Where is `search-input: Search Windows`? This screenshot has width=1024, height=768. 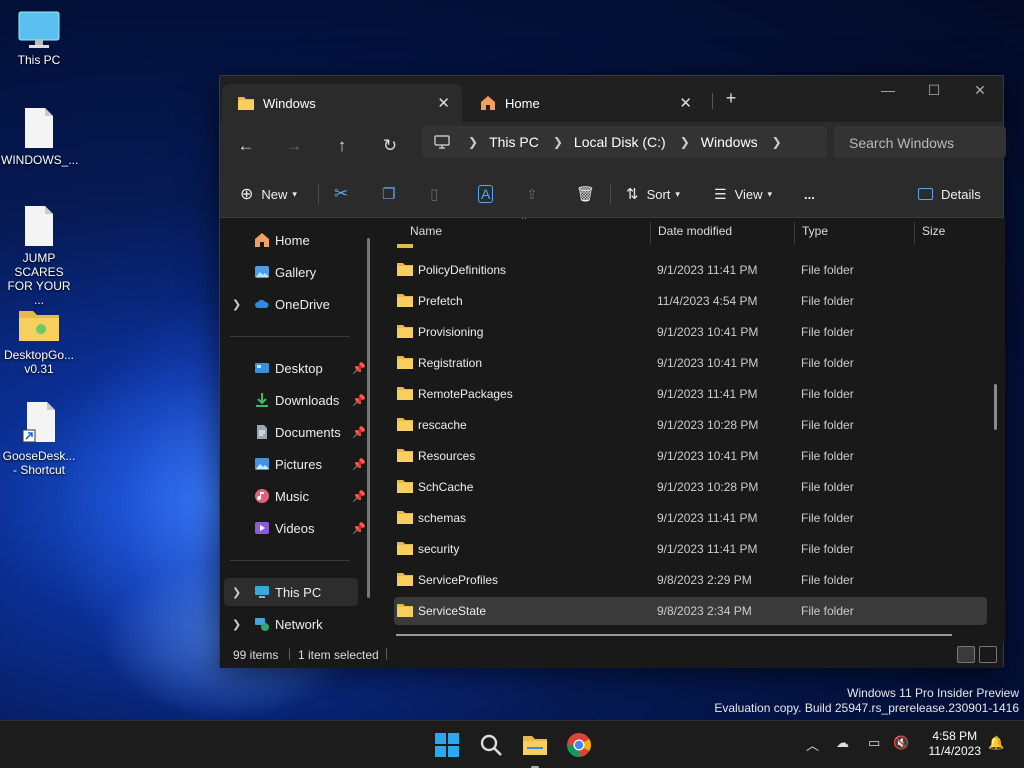
search-input: Search Windows is located at coordinates (920, 142).